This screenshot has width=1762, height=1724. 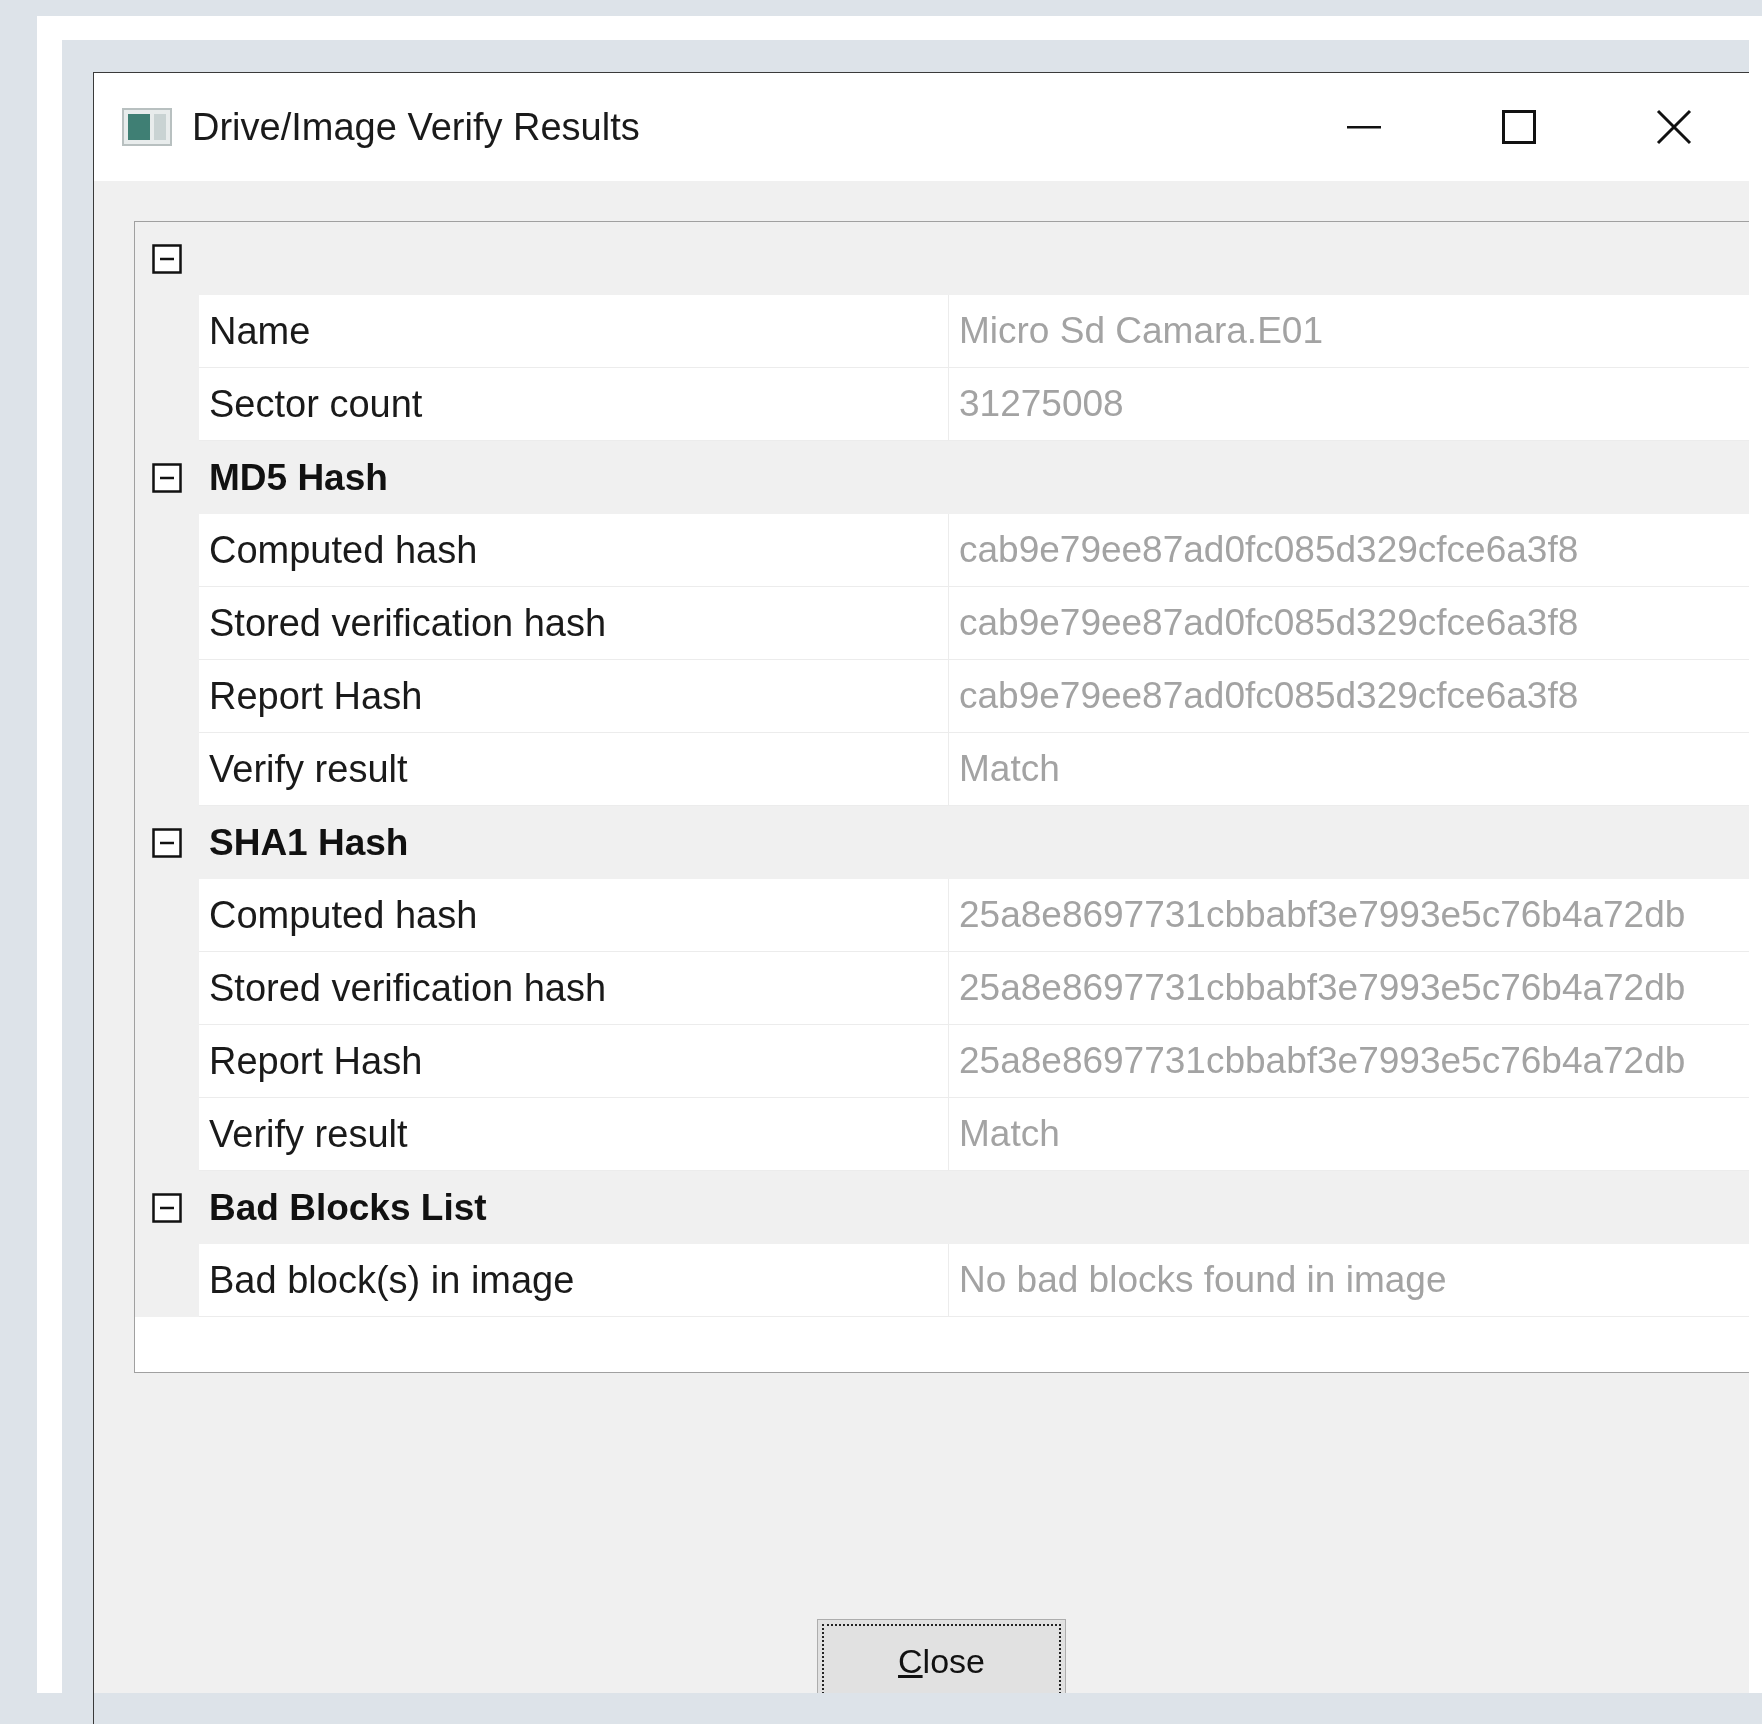 I want to click on property-name: Name, so click(x=573, y=331).